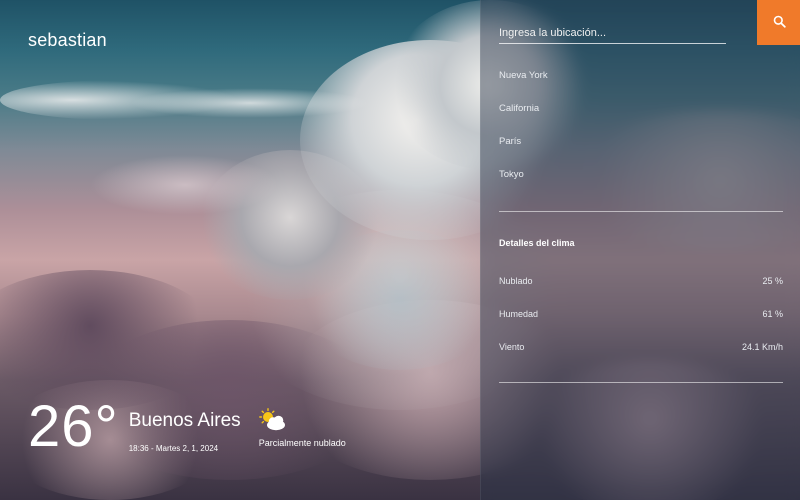  What do you see at coordinates (512, 347) in the screenshot?
I see `detail-label: Viento` at bounding box center [512, 347].